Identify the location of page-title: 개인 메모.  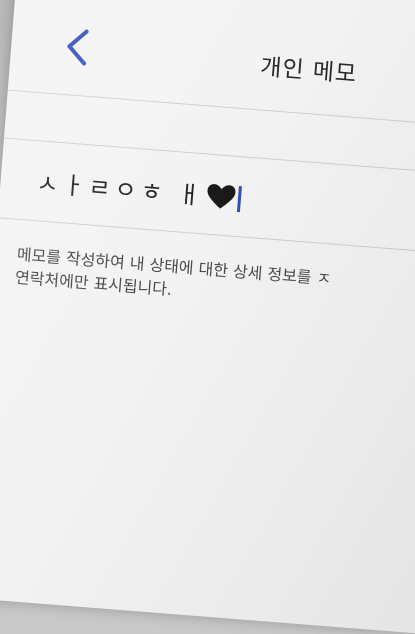
(308, 71).